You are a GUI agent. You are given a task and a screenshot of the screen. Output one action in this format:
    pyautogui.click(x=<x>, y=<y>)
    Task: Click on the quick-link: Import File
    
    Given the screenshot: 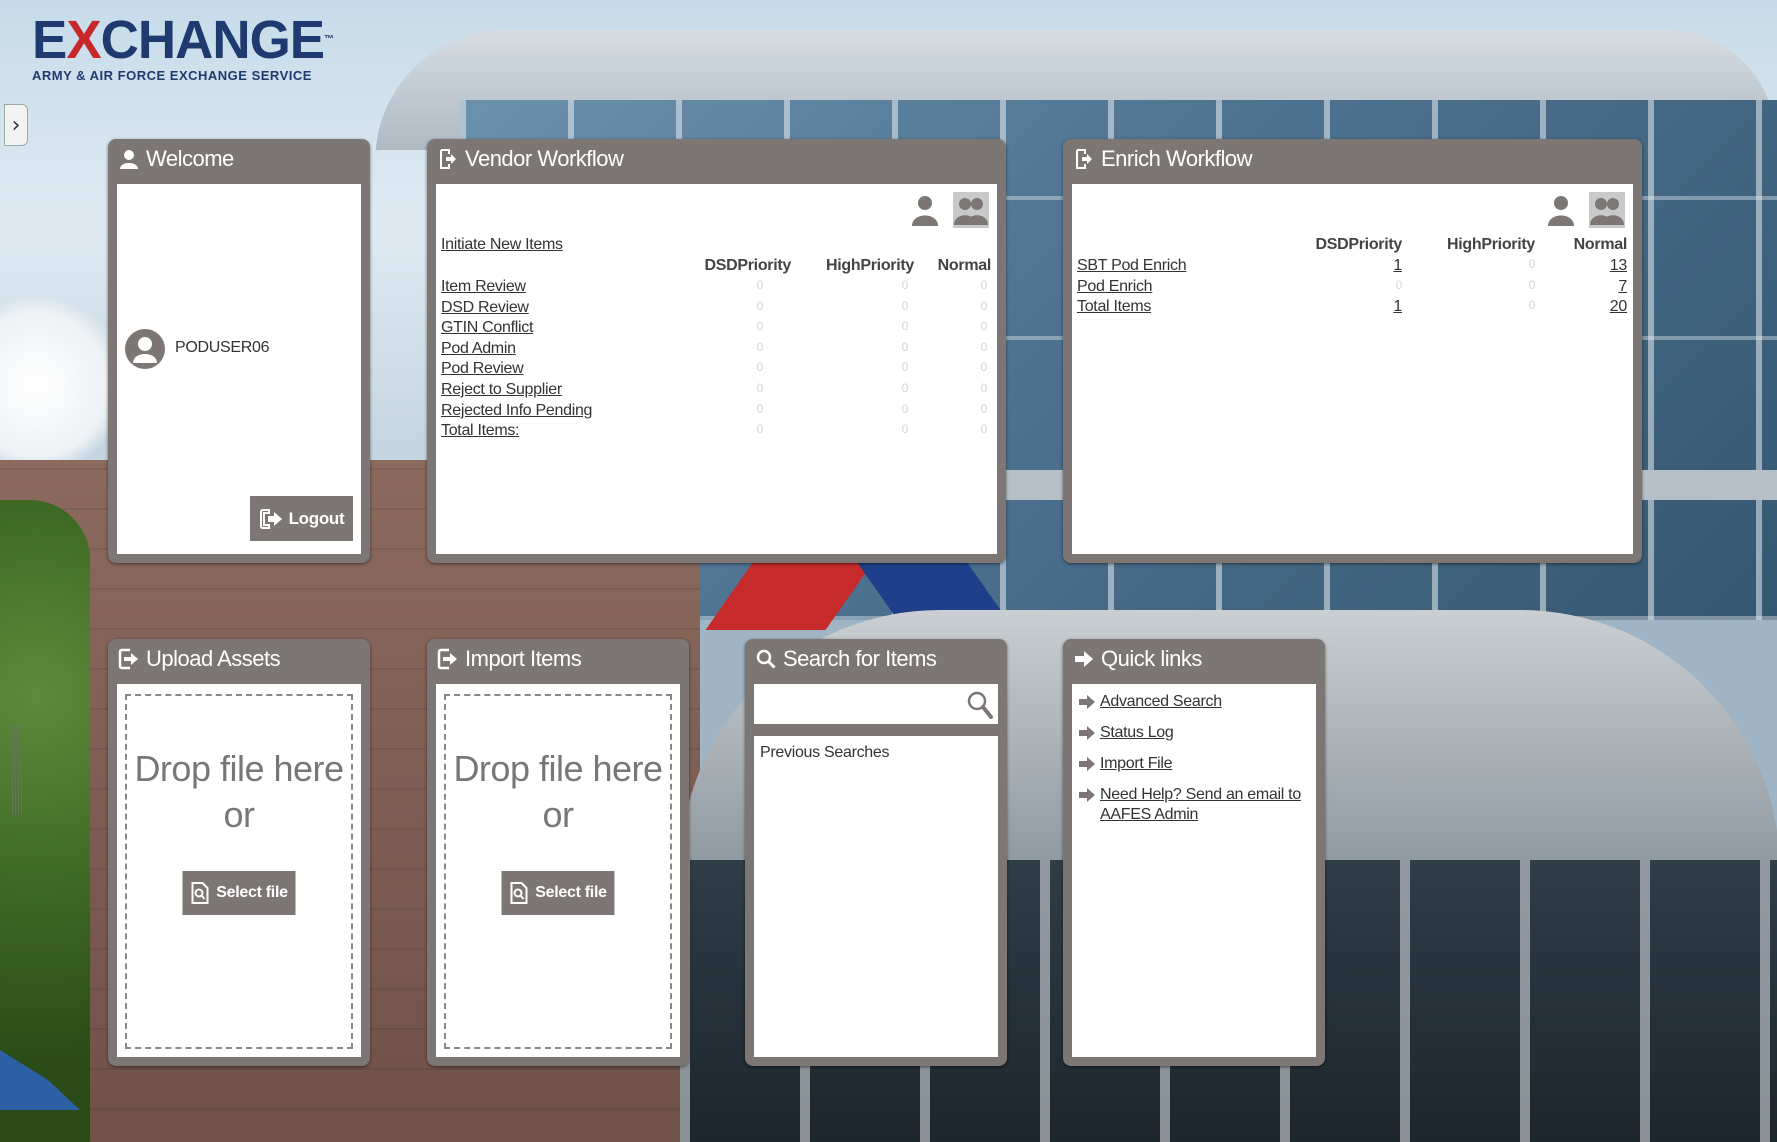 What is the action you would take?
    pyautogui.click(x=1136, y=766)
    